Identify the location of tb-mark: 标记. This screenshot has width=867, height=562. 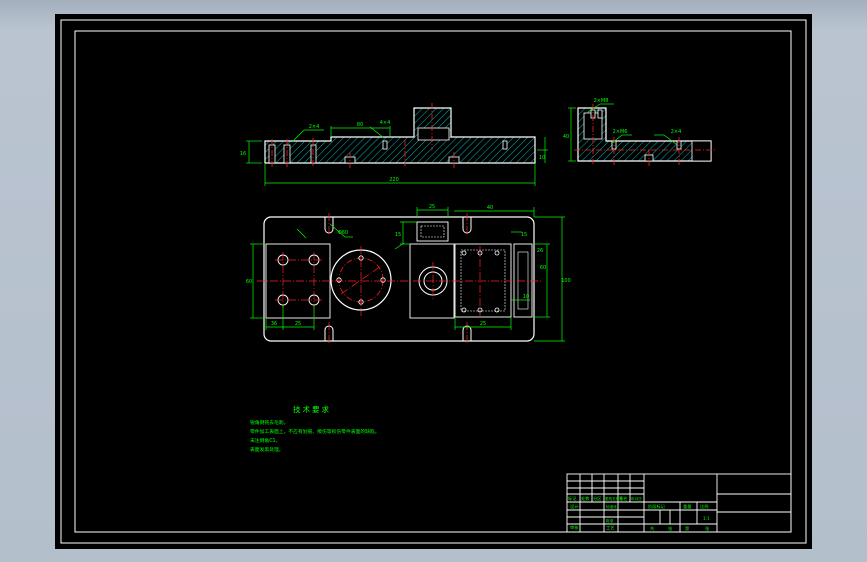
(572, 498).